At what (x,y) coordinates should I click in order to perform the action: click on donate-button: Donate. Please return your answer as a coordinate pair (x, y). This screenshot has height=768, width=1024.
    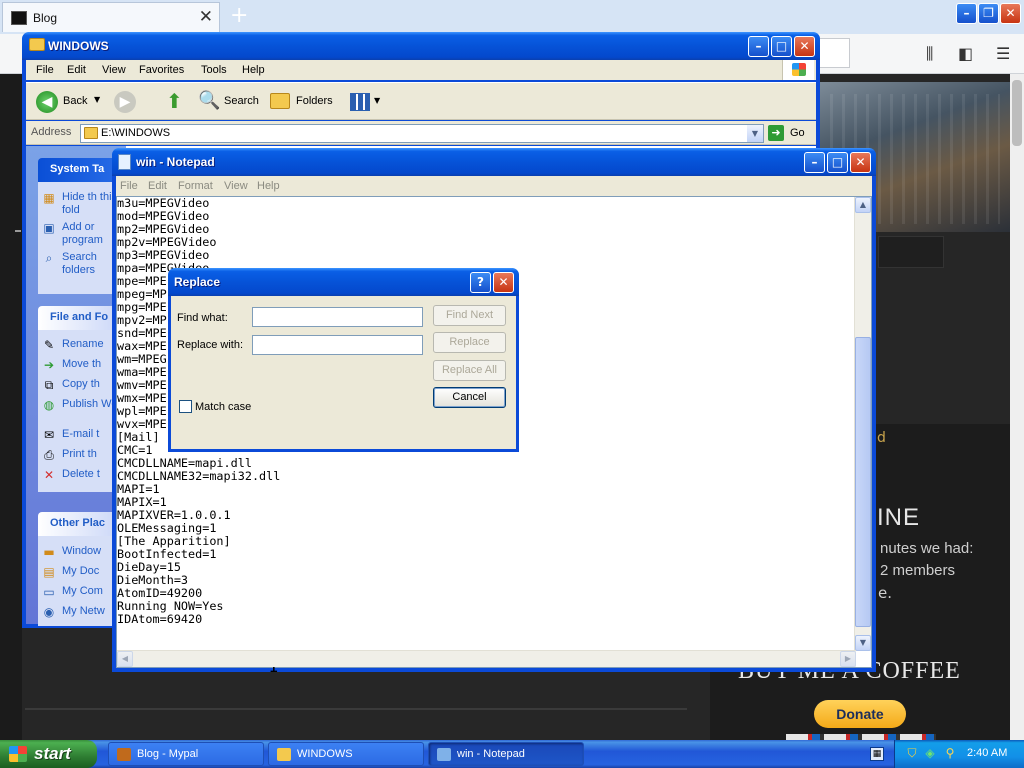
    Looking at the image, I should click on (860, 714).